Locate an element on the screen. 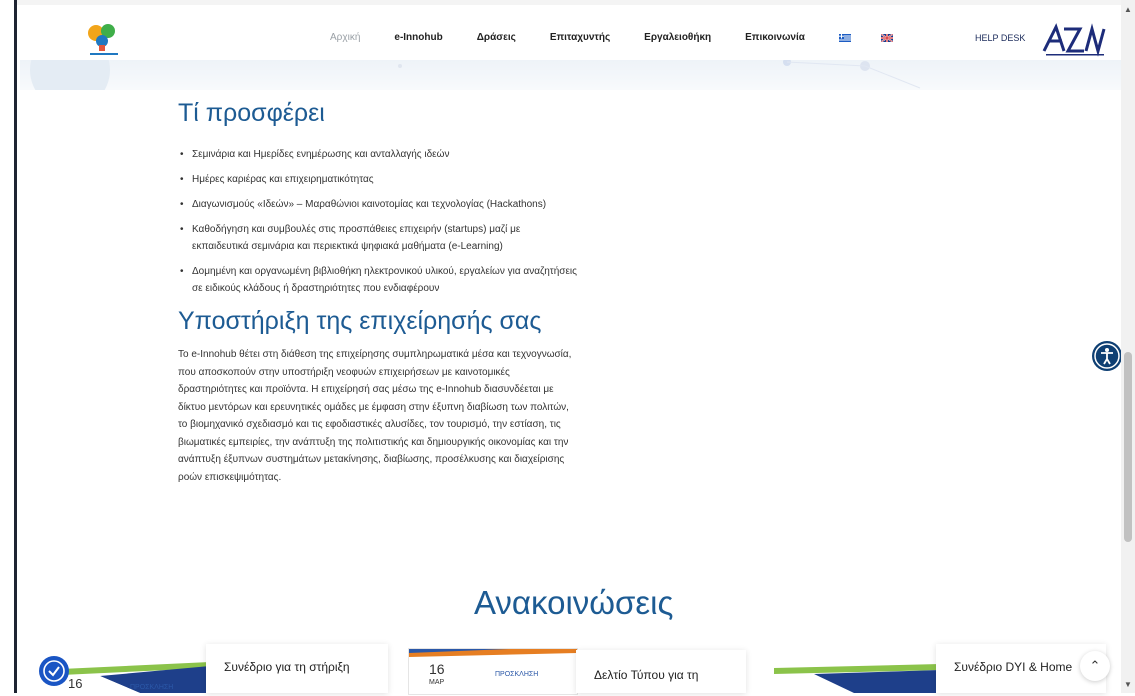 The width and height of the screenshot is (1135, 696). accessibility-button is located at coordinates (1107, 356).